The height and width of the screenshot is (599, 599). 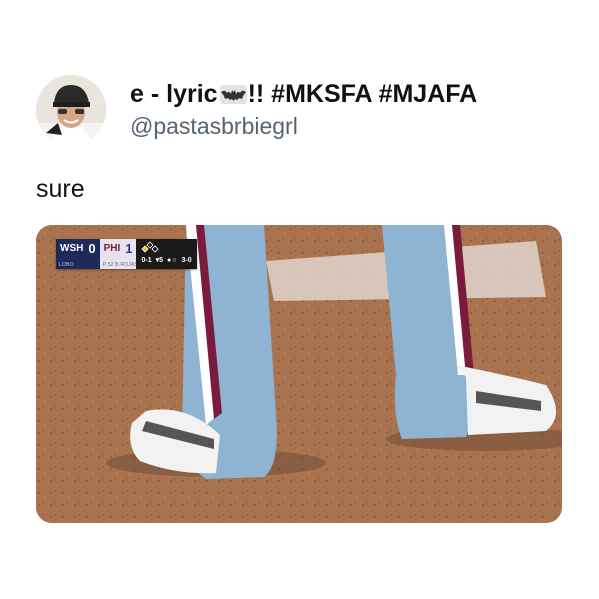 What do you see at coordinates (174, 94) in the screenshot?
I see `display-name-prefix: e - lyric` at bounding box center [174, 94].